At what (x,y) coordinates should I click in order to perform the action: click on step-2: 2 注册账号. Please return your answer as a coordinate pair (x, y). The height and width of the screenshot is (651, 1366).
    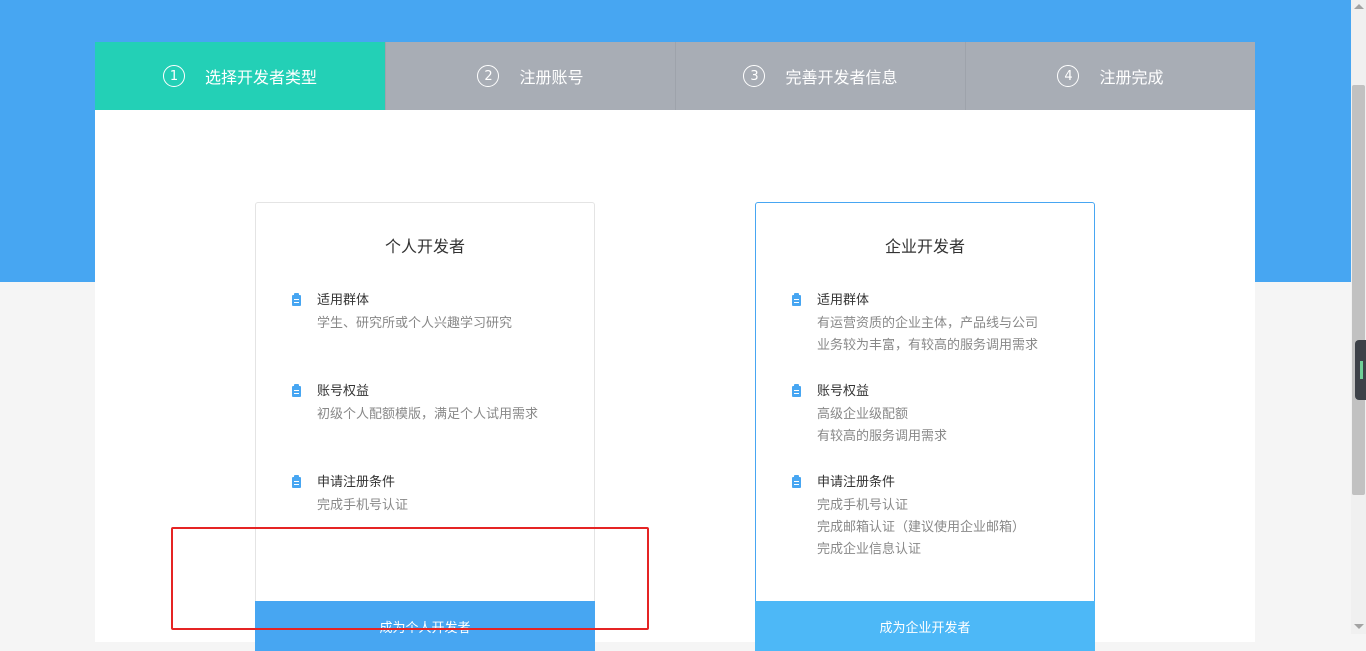
    Looking at the image, I should click on (530, 76).